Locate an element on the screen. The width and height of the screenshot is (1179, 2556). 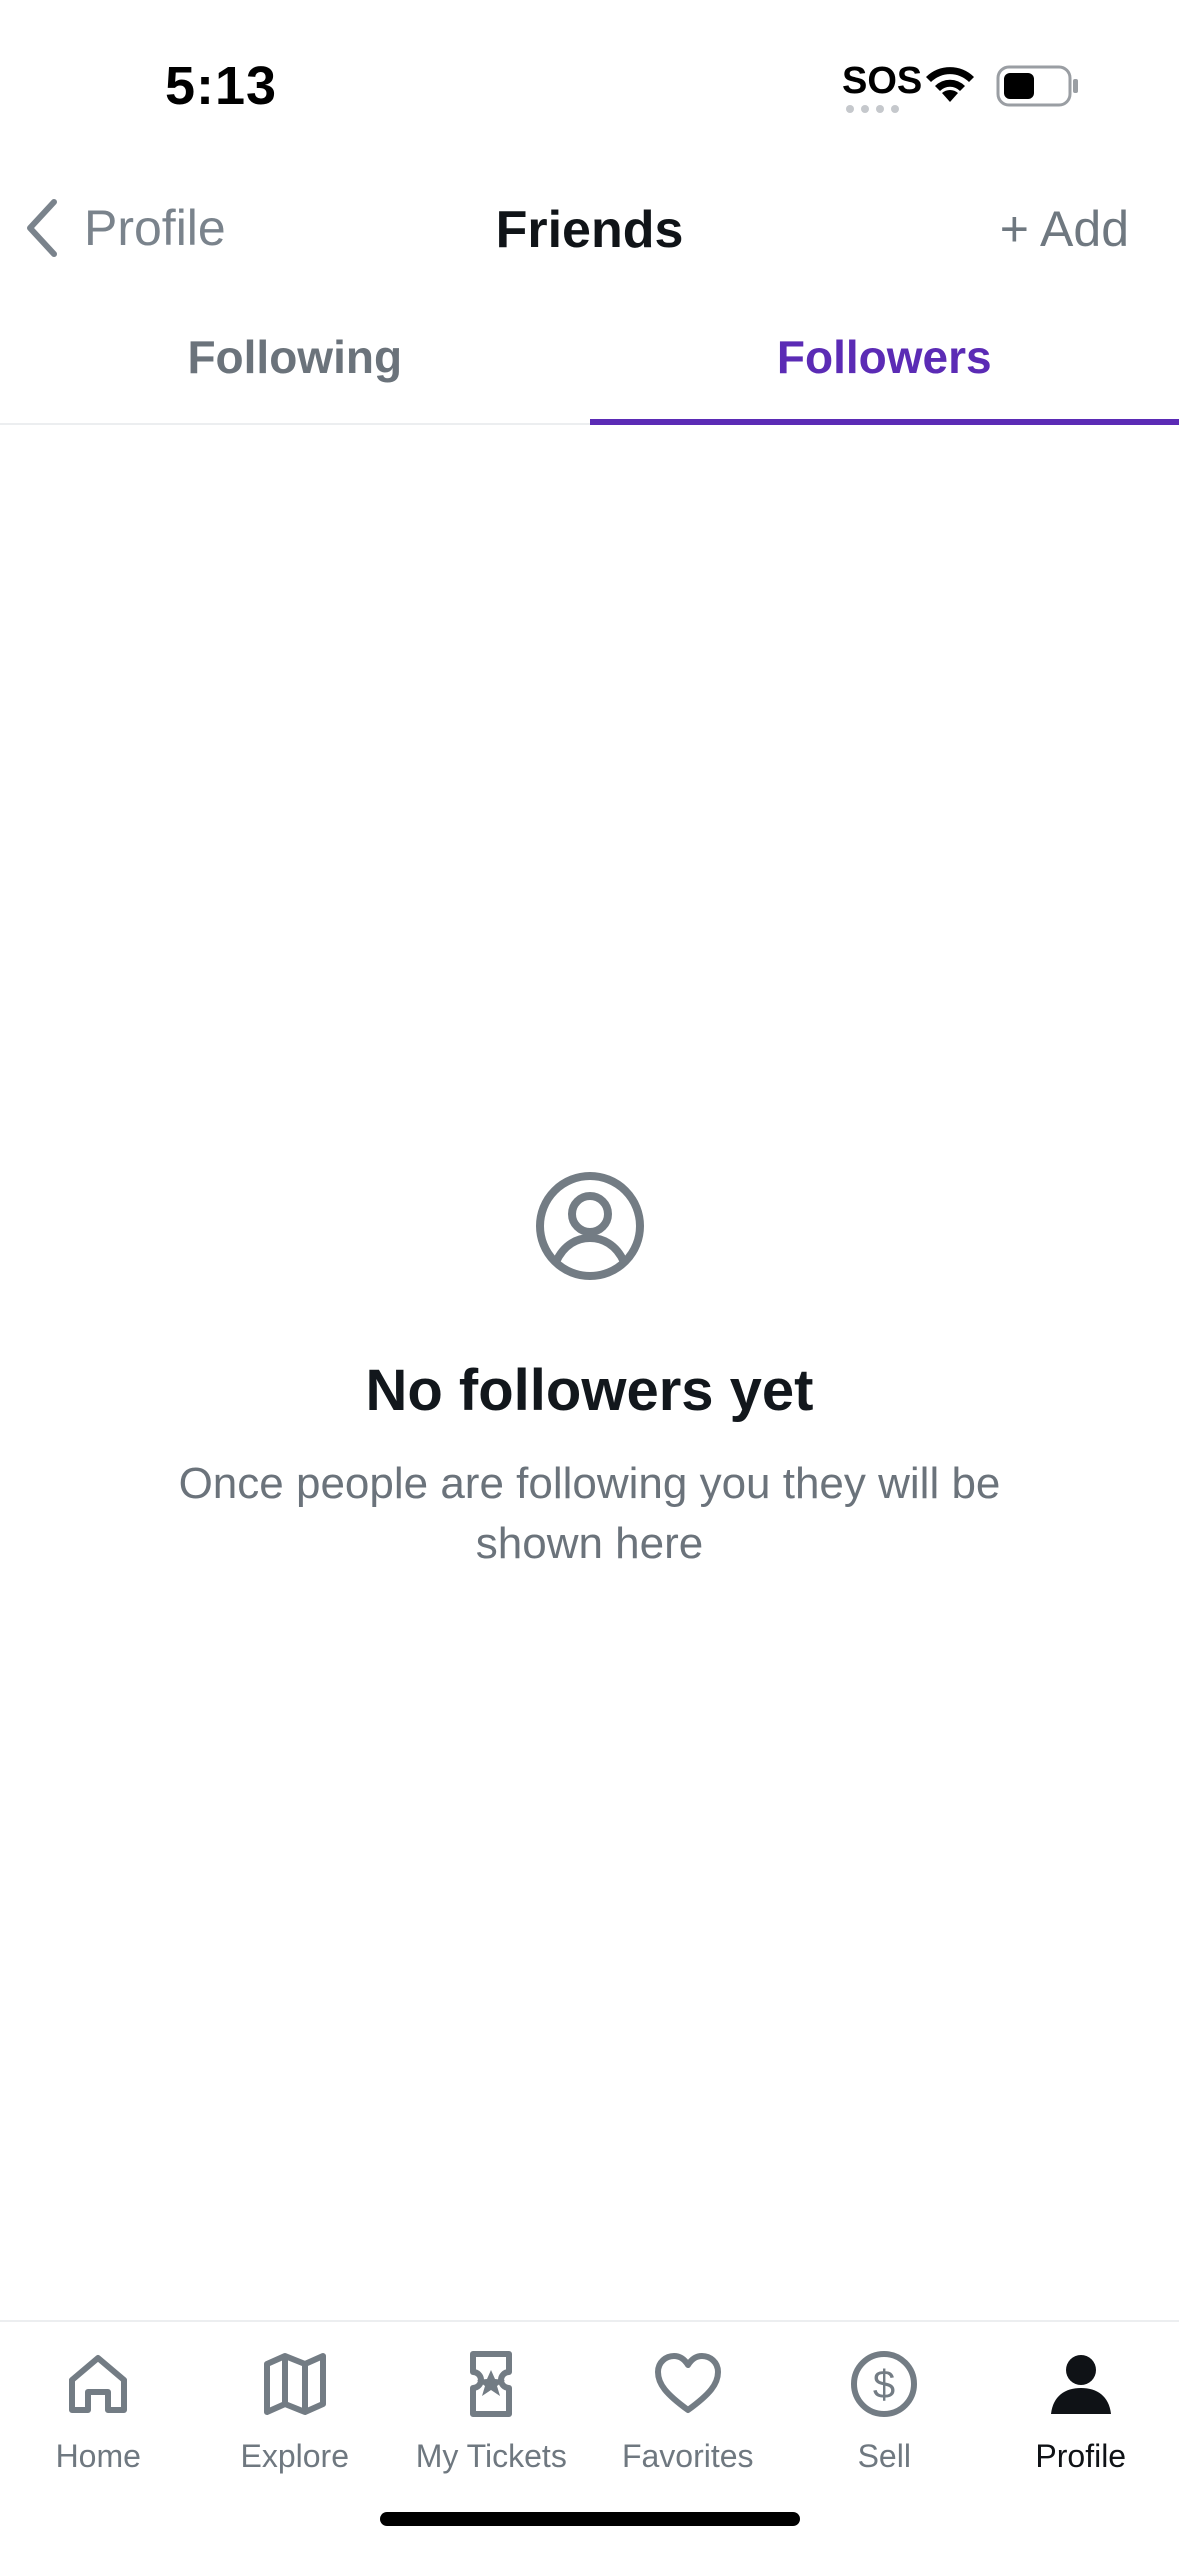
tab-followers: Followers is located at coordinates (884, 365).